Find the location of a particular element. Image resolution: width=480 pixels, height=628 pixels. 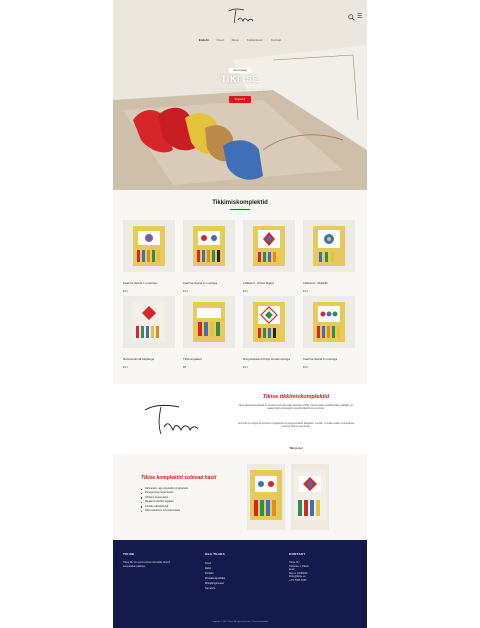

product-name: Lilltikand - Rukkilill is located at coordinates (329, 284).